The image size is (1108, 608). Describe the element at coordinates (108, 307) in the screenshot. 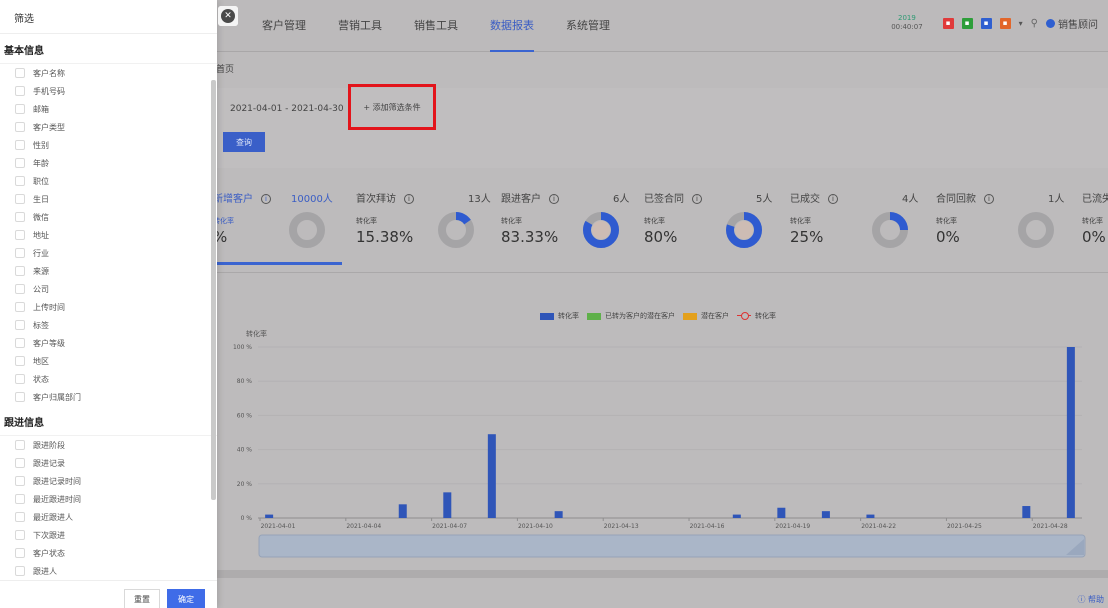

I see `filter-option: 上传时间` at that location.